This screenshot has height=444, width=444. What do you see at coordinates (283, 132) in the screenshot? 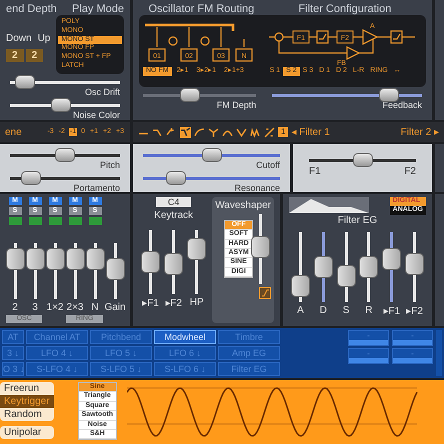
I see `filter-badge: 1` at bounding box center [283, 132].